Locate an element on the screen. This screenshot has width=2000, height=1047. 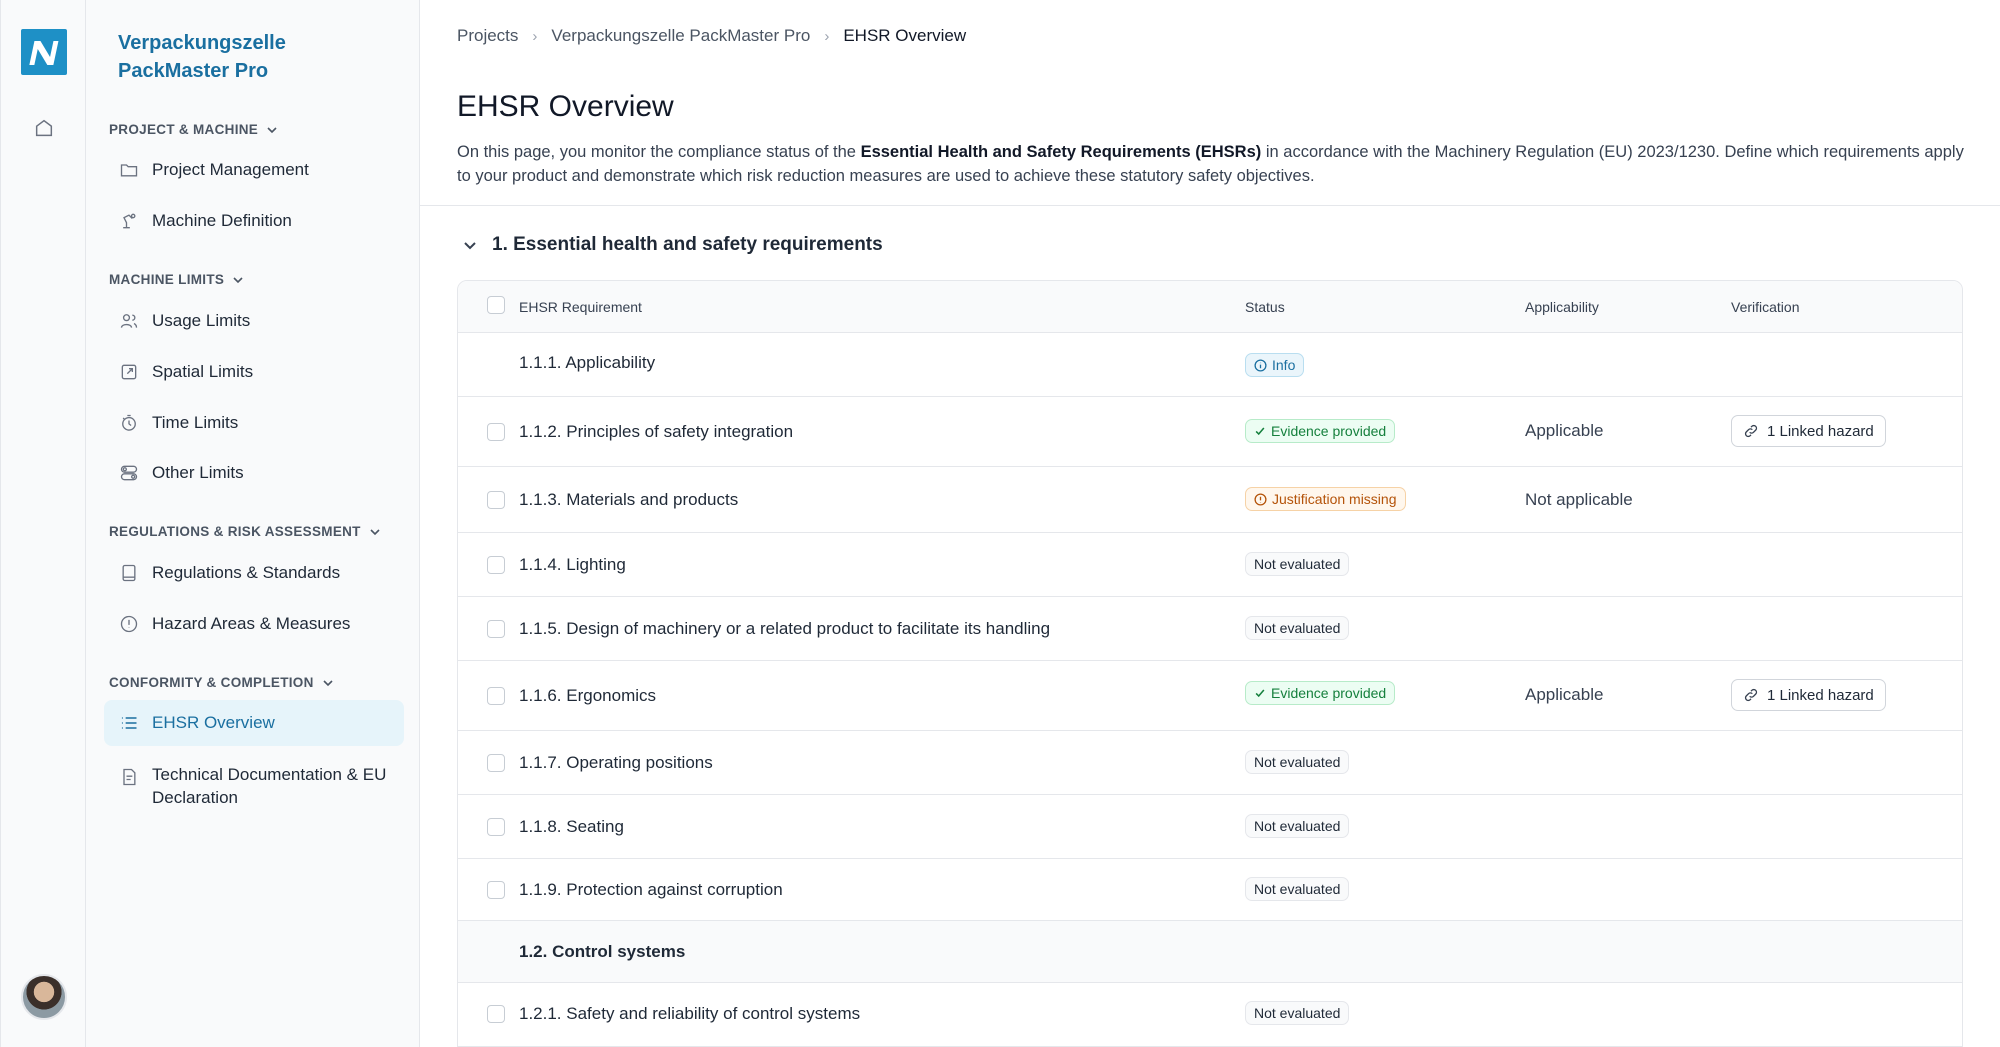
list-icon is located at coordinates (129, 723).